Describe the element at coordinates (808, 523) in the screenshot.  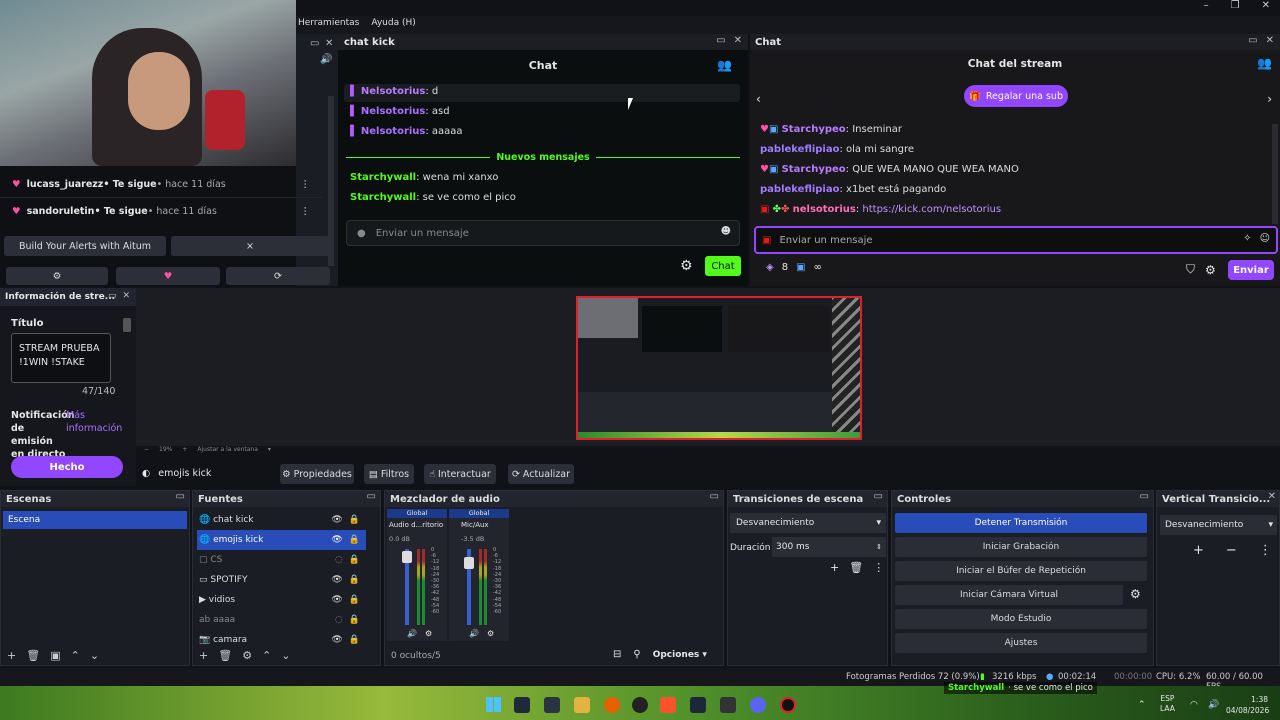
I see `transition-select: Desvanecimiento ▾` at that location.